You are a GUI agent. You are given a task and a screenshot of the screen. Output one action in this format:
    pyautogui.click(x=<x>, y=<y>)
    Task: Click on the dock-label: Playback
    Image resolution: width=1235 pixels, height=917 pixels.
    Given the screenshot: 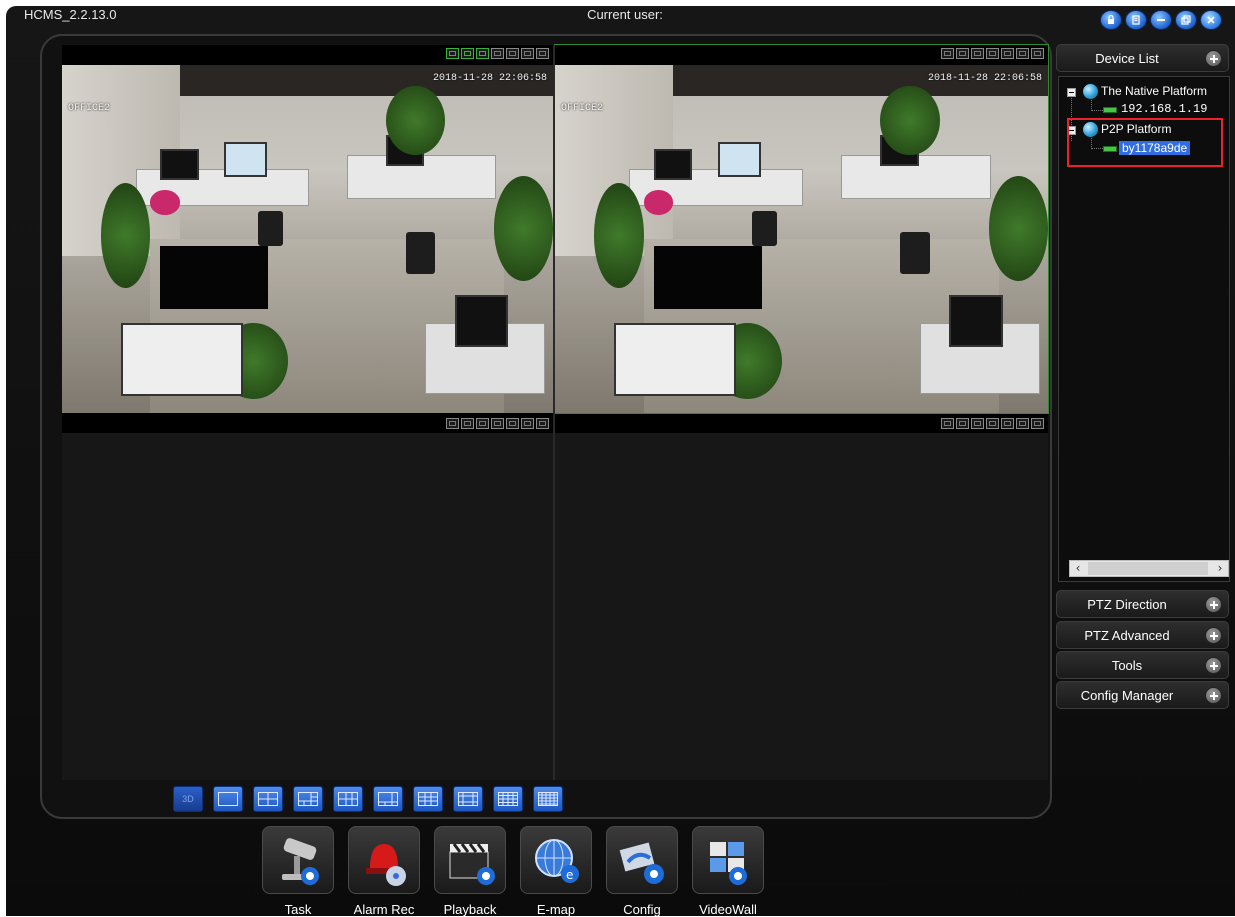 What is the action you would take?
    pyautogui.click(x=470, y=909)
    